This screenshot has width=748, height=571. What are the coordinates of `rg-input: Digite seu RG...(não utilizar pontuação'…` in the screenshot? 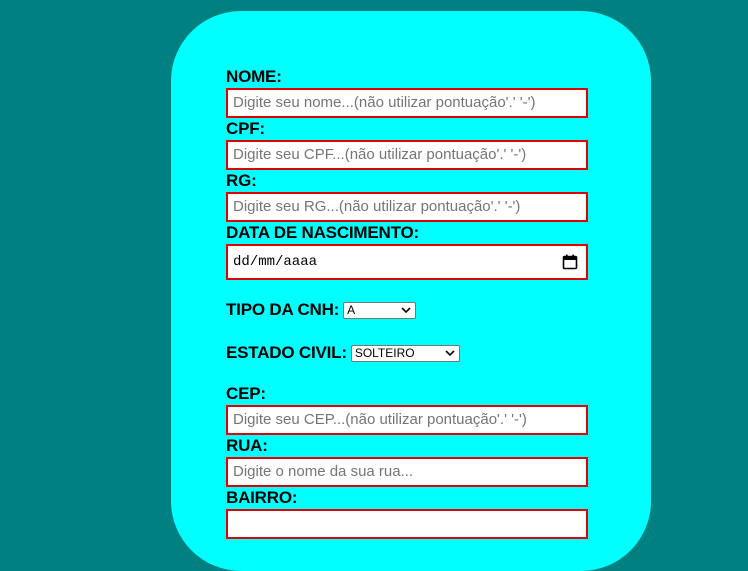 It's located at (407, 207).